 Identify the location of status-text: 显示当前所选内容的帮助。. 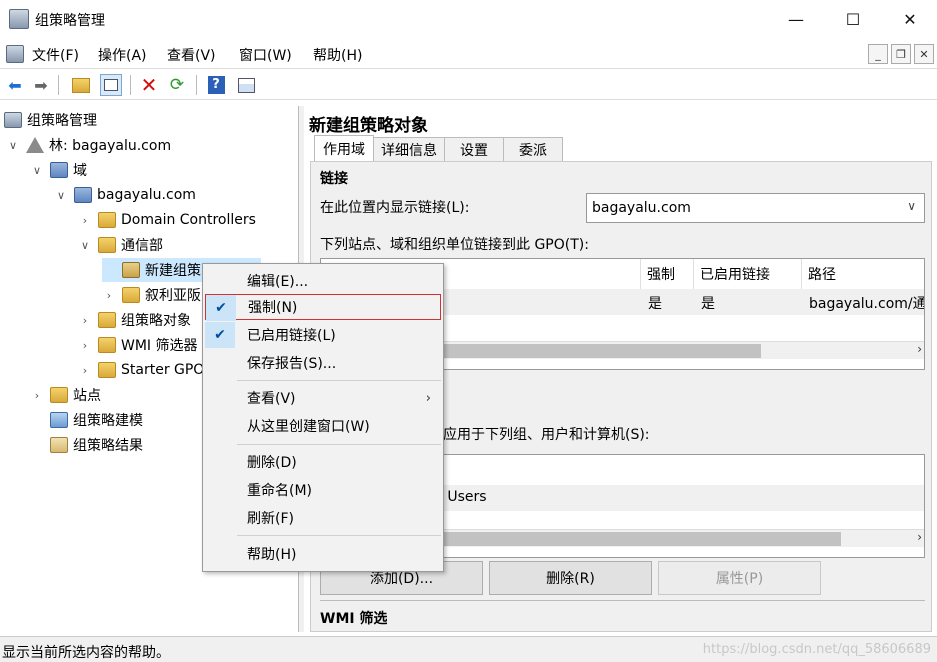
(86, 653).